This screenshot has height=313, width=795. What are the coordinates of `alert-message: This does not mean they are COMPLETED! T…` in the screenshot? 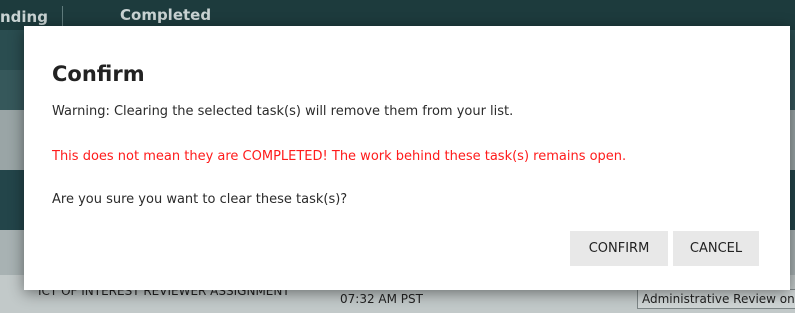 It's located at (339, 156).